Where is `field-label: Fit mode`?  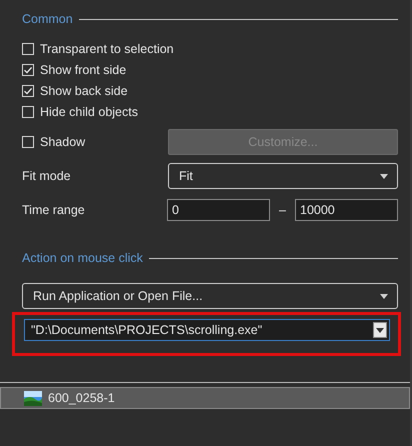
field-label: Fit mode is located at coordinates (47, 176).